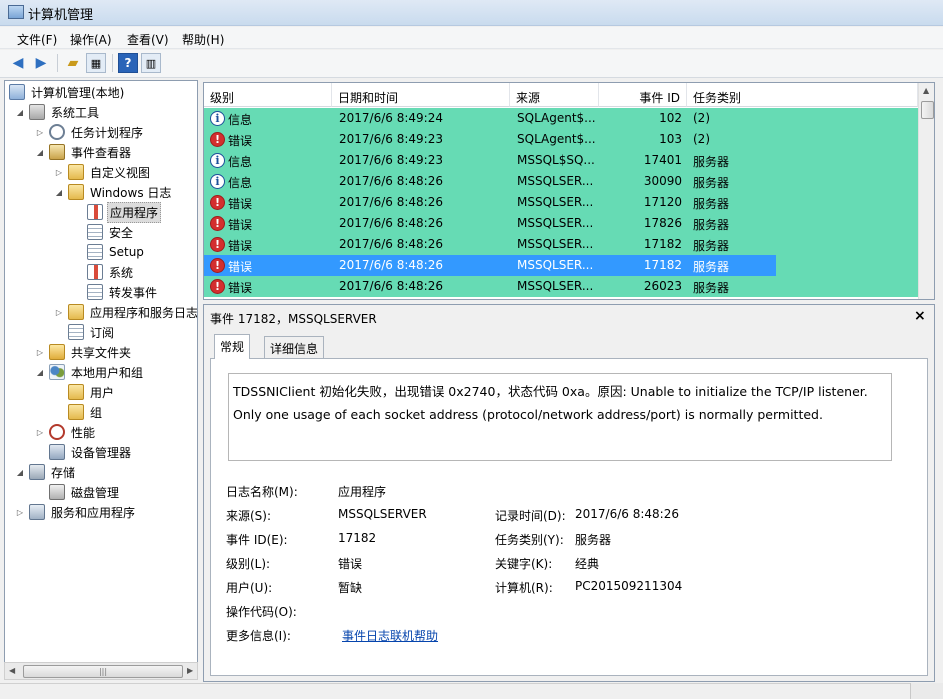  What do you see at coordinates (85, 492) in the screenshot?
I see `tree-item-disk-management: 磁盘管理` at bounding box center [85, 492].